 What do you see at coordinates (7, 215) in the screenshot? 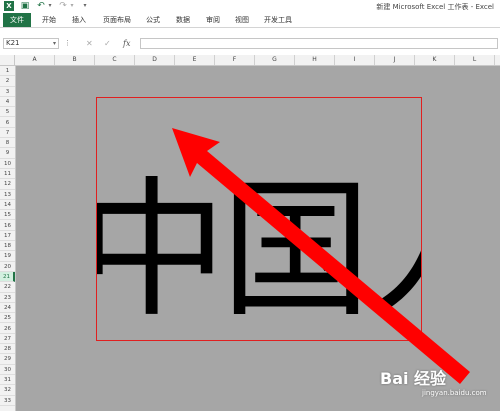
I see `row-header: 15` at bounding box center [7, 215].